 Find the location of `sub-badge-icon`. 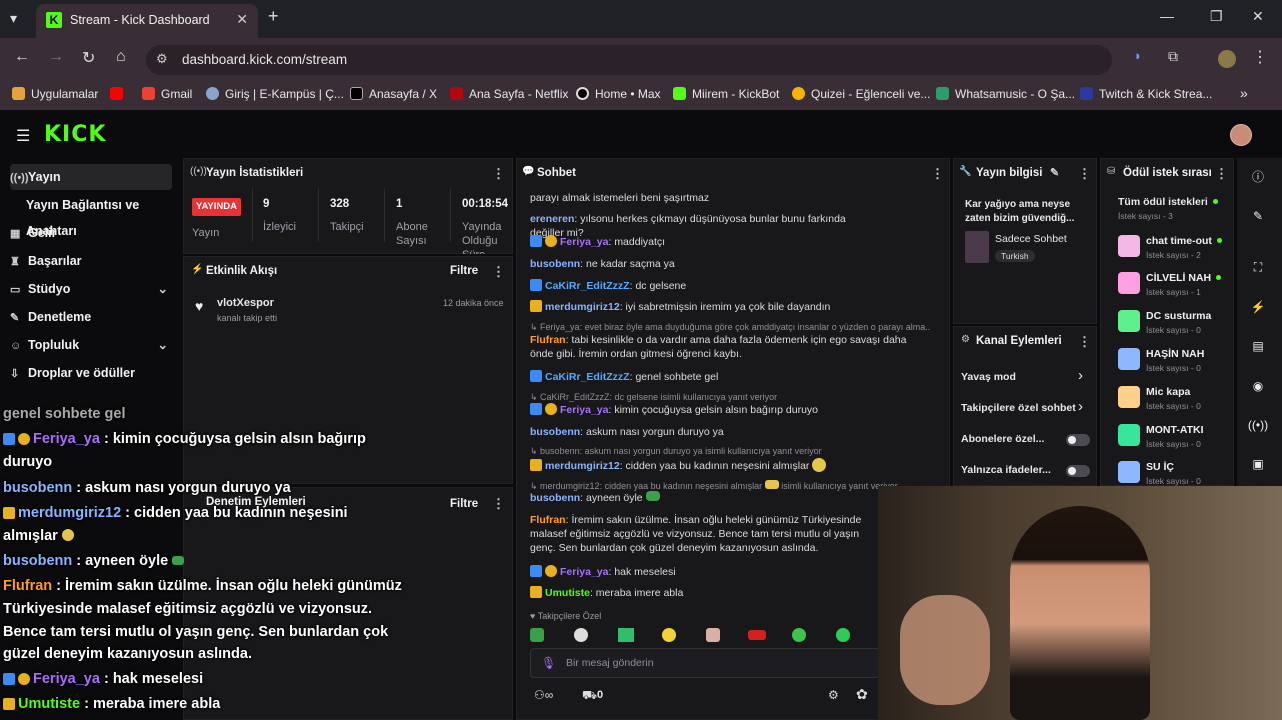

sub-badge-icon is located at coordinates (24, 439).